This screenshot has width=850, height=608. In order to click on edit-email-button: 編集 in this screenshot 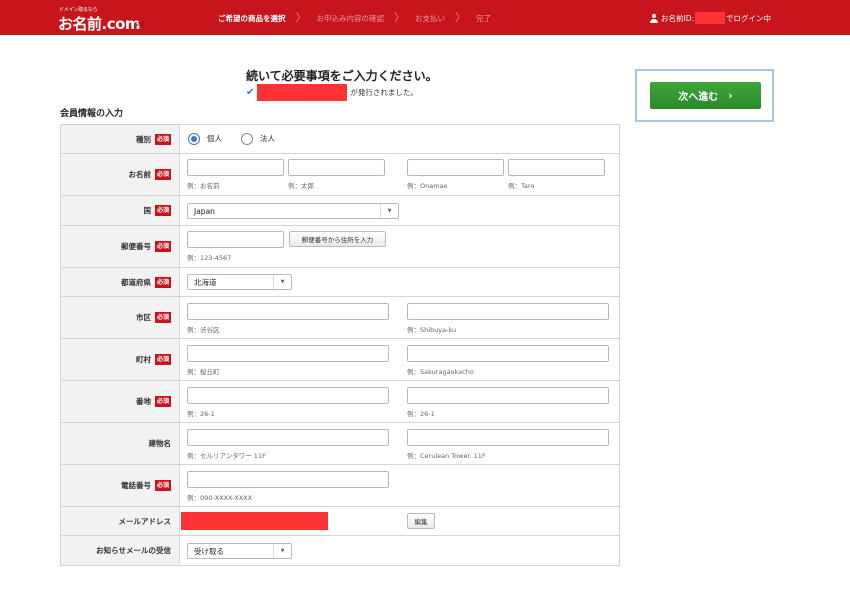, I will do `click(421, 521)`.